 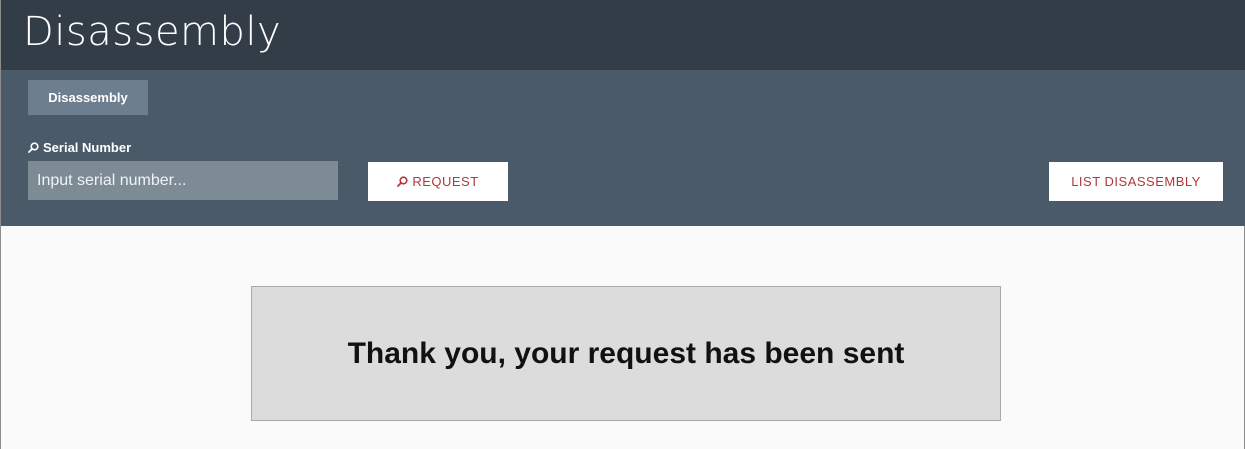 I want to click on request-button-label: REQUEST, so click(x=445, y=181).